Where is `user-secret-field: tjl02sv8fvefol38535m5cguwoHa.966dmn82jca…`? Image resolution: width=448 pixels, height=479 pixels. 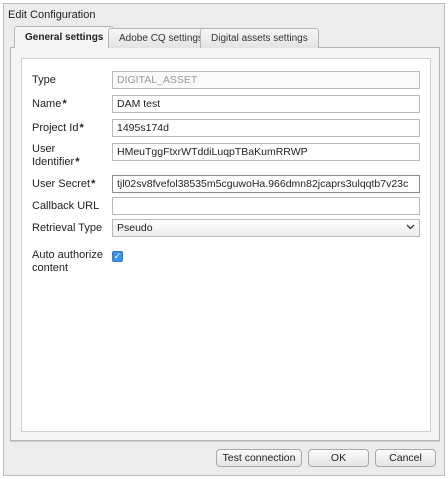
user-secret-field: tjl02sv8fvefol38535m5cguwoHa.966dmn82jca… is located at coordinates (266, 184).